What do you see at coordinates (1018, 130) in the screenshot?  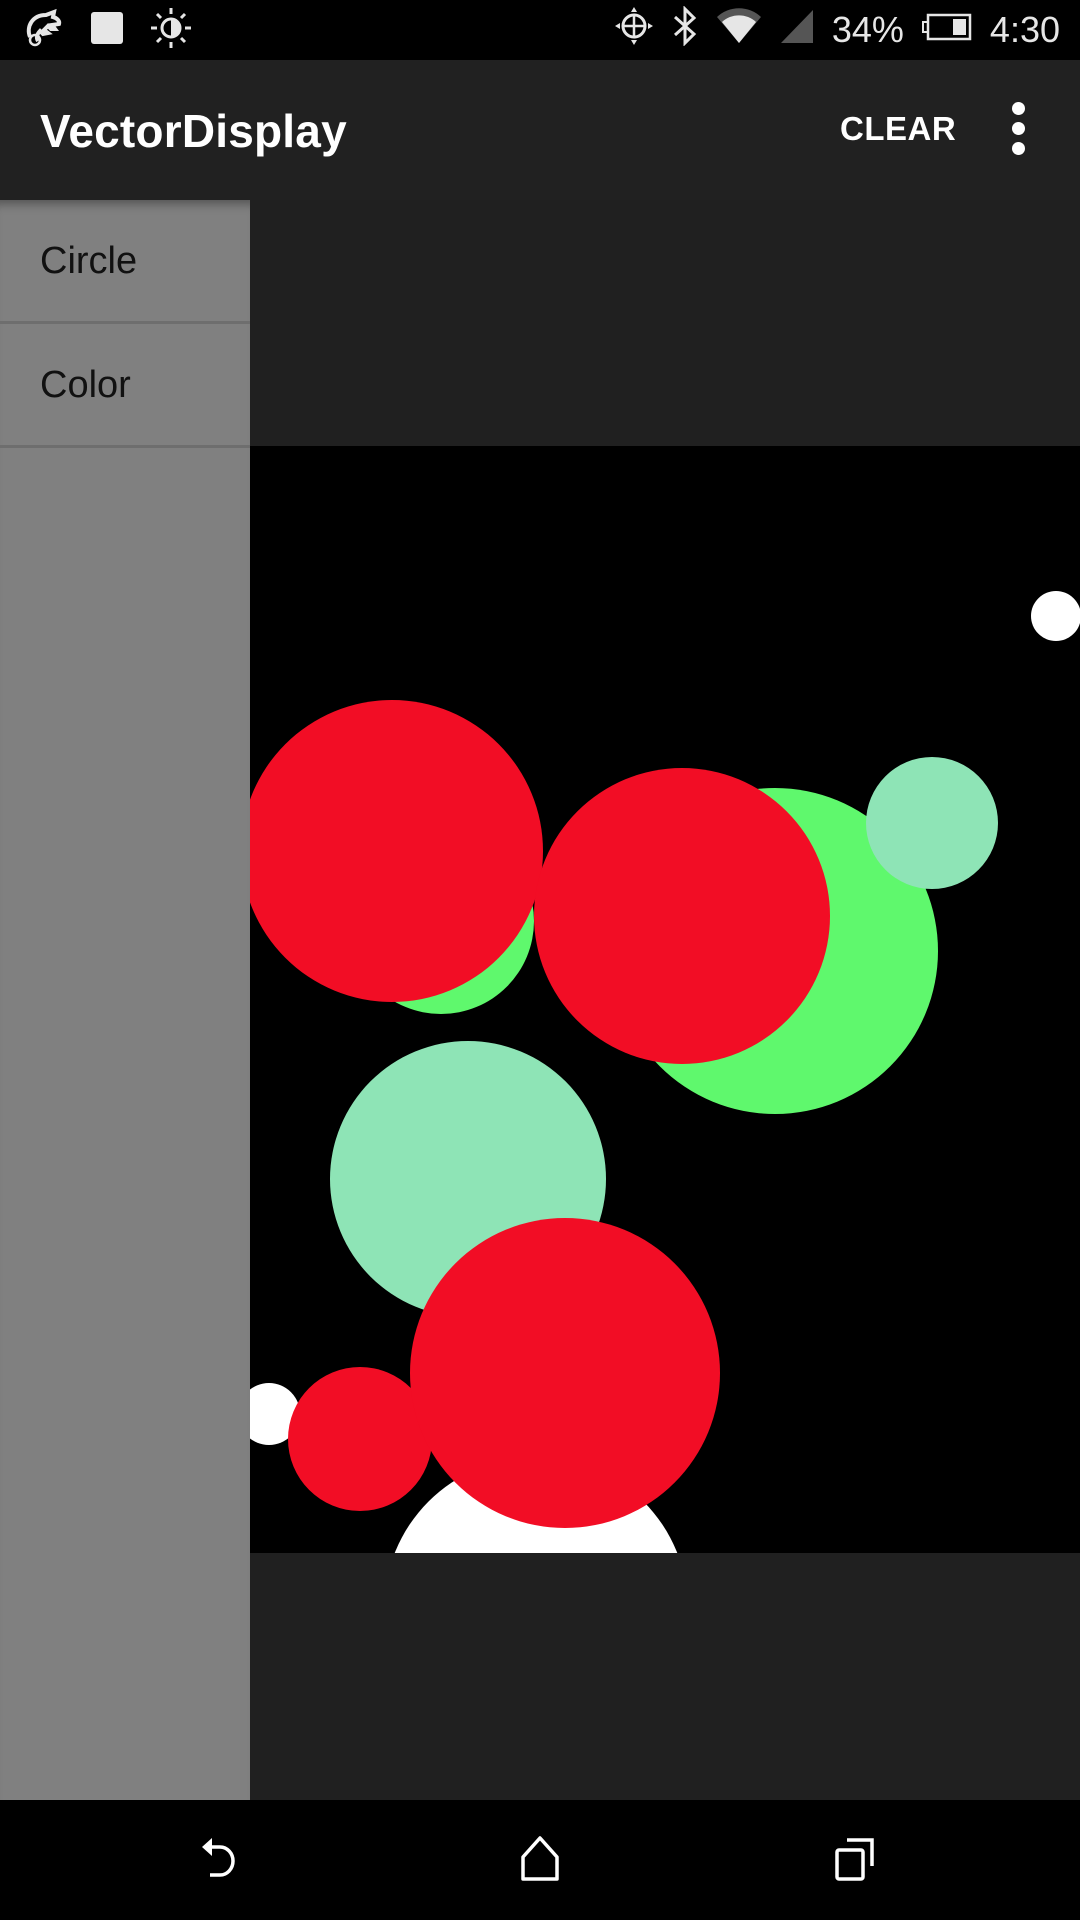 I see `more-vert-icon` at bounding box center [1018, 130].